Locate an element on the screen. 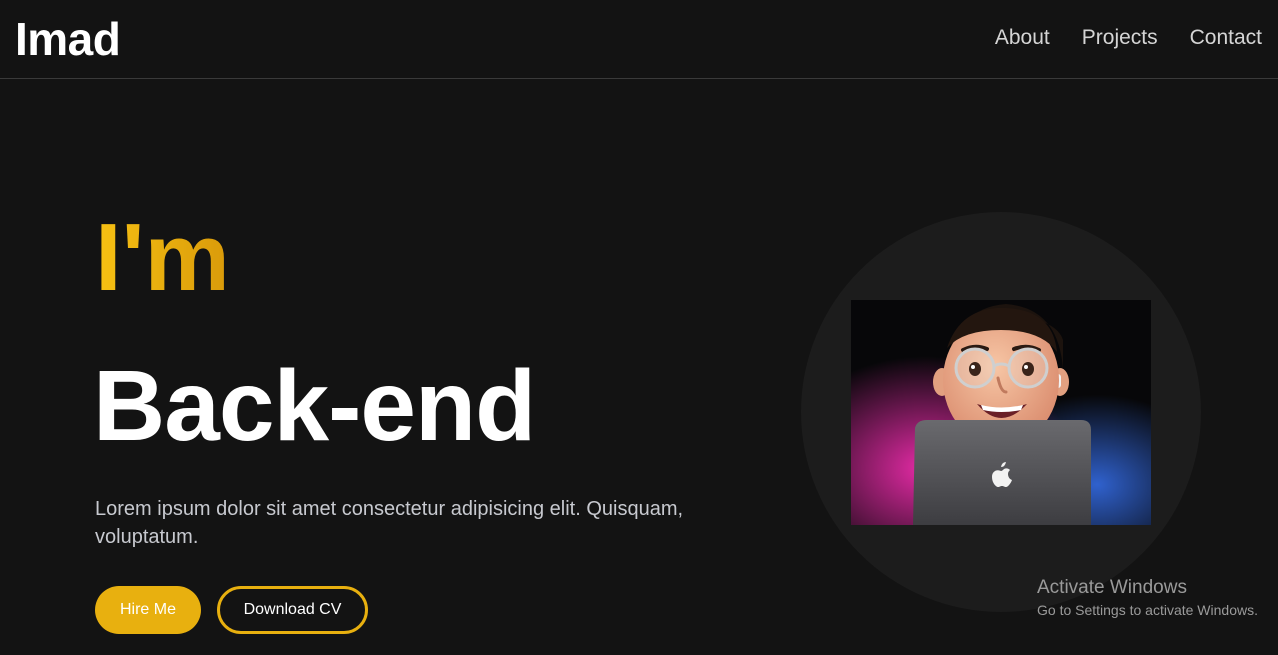 This screenshot has width=1278, height=655. nav-links: About Projects Contact is located at coordinates (1128, 38).